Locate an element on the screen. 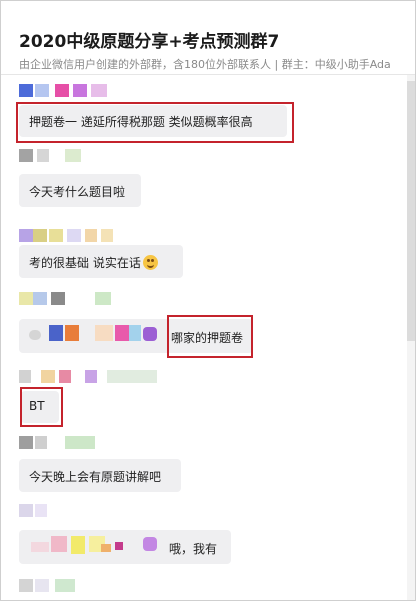 The image size is (416, 601). message-text: 今天考什么题目啦 is located at coordinates (77, 192).